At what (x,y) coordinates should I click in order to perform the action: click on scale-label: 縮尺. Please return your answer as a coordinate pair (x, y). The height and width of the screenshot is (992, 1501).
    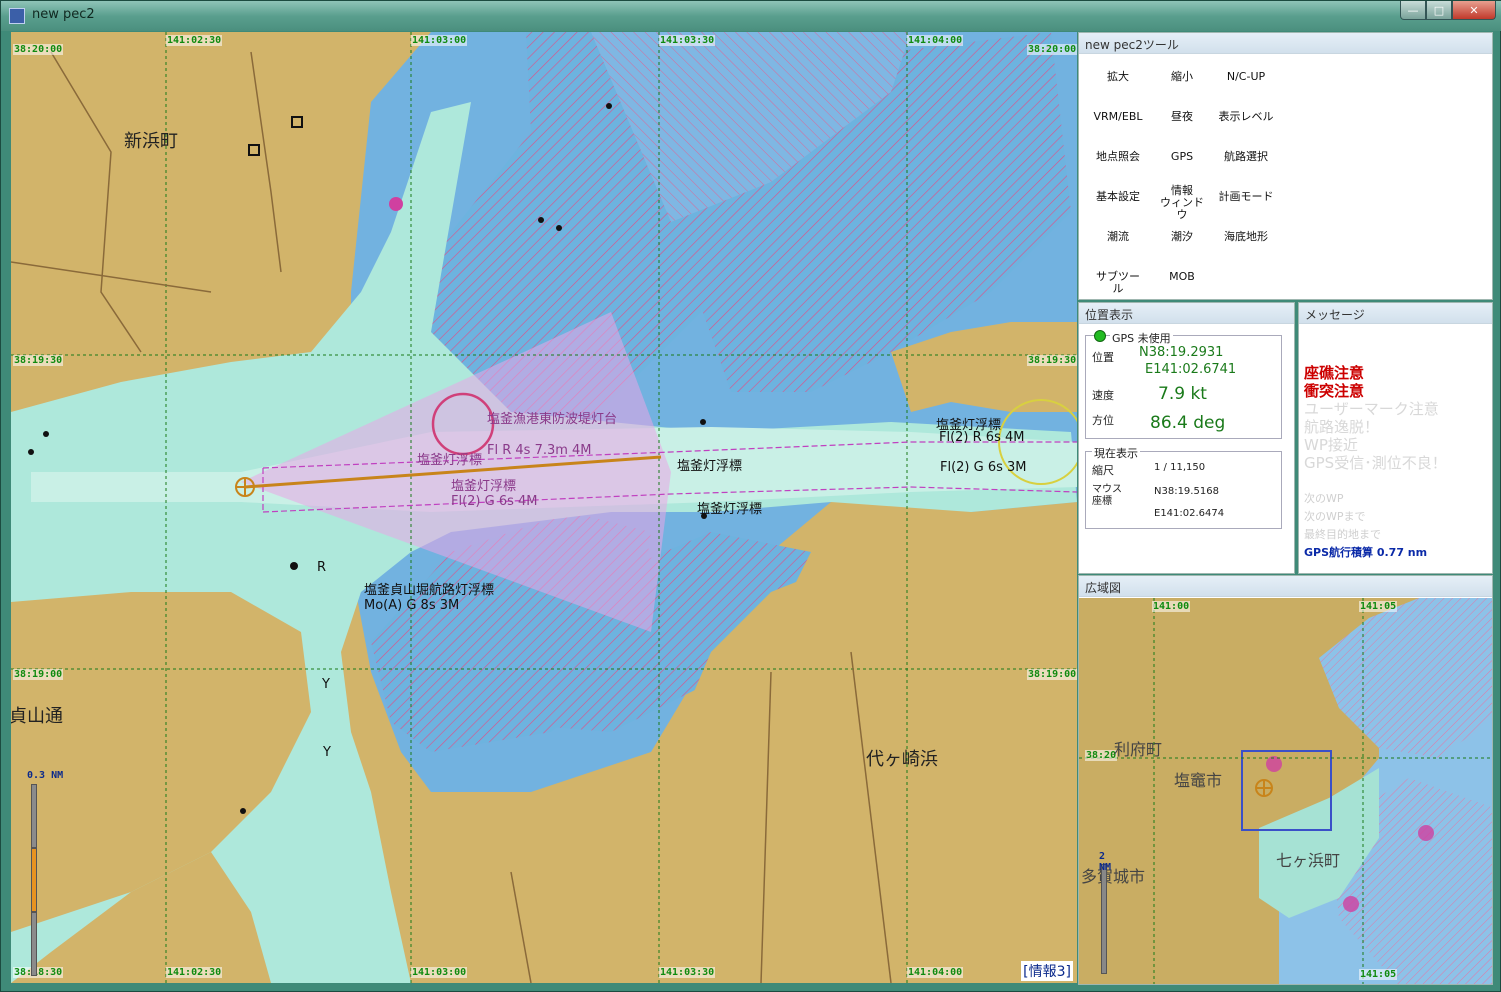
    Looking at the image, I should click on (1103, 470).